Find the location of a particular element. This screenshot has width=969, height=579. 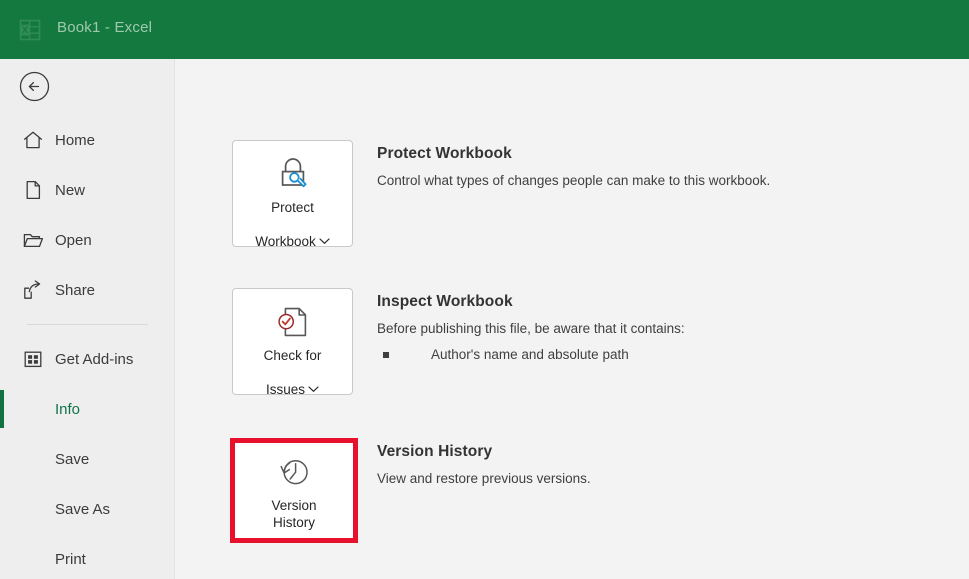

selection-indicator is located at coordinates (2, 409).